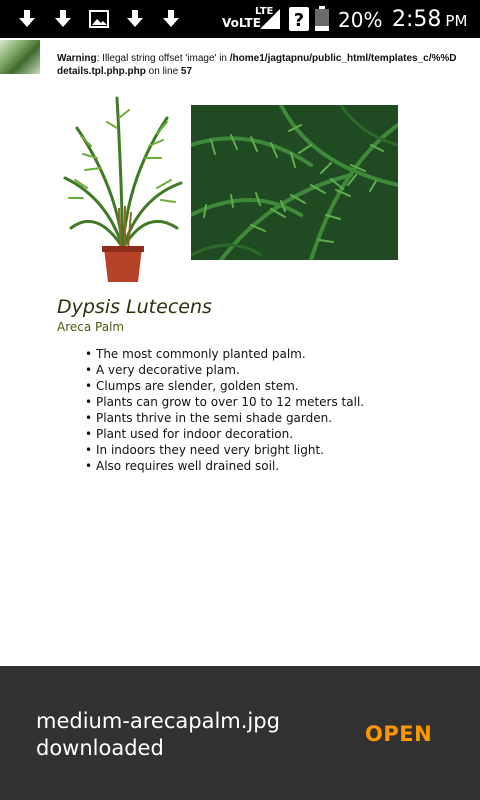  Describe the element at coordinates (224, 434) in the screenshot. I see `list-item: Plant used for indoor decoration.` at that location.